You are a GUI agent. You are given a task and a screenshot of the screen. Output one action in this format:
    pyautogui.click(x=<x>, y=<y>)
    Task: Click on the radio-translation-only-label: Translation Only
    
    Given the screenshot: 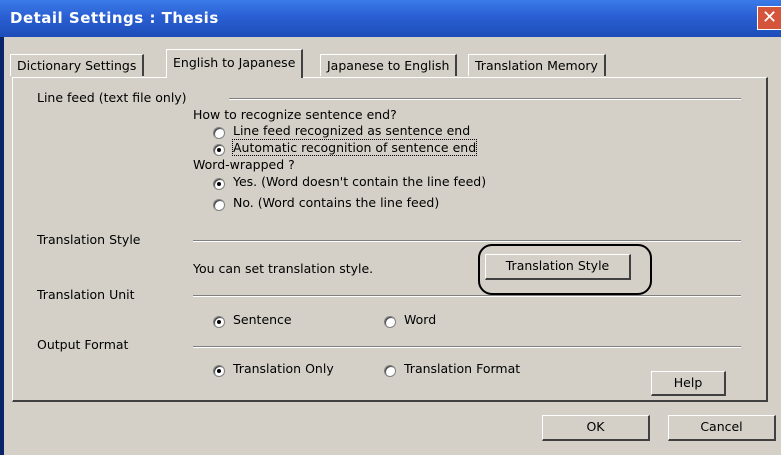 What is the action you would take?
    pyautogui.click(x=283, y=368)
    